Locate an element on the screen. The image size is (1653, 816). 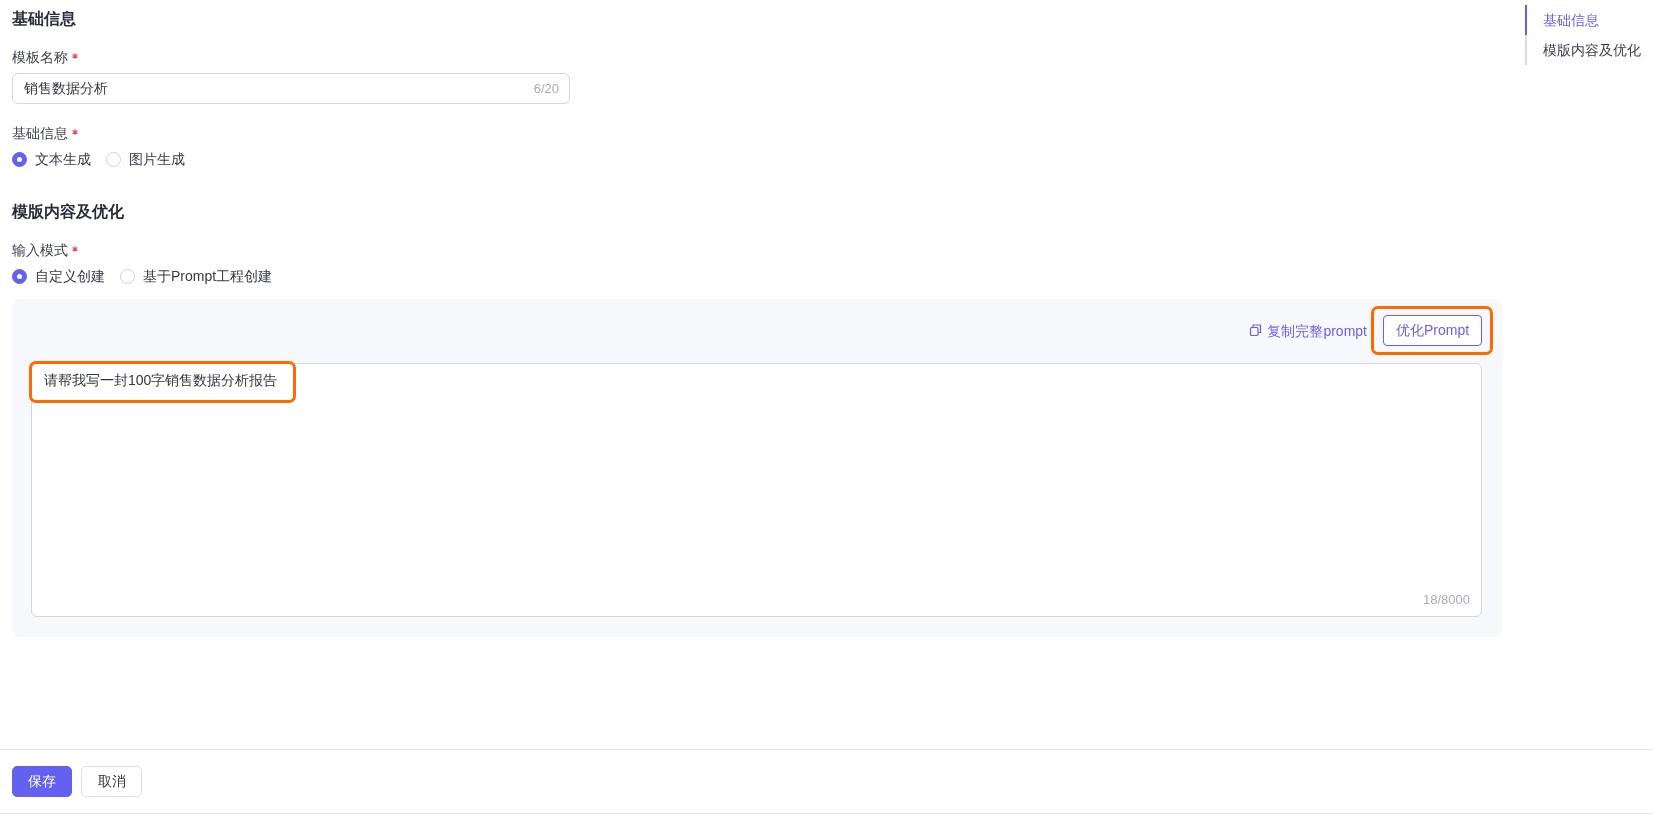
field-label: 输入模式 is located at coordinates (40, 250).